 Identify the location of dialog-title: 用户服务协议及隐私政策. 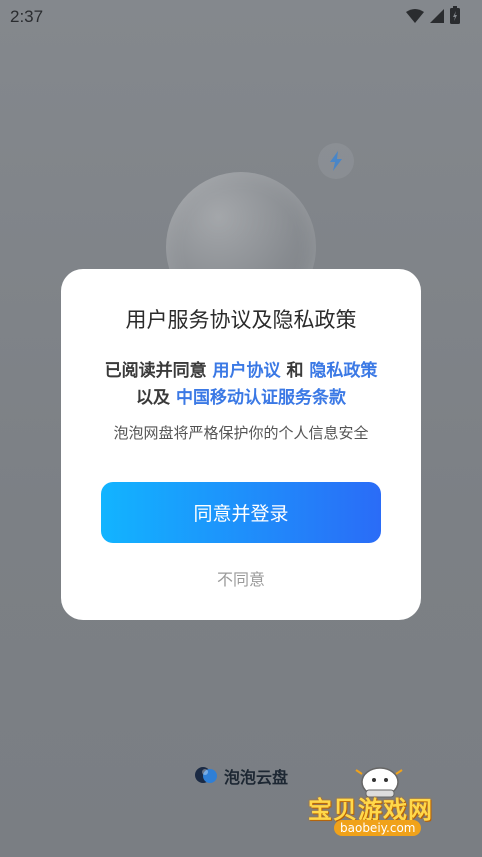
(241, 320).